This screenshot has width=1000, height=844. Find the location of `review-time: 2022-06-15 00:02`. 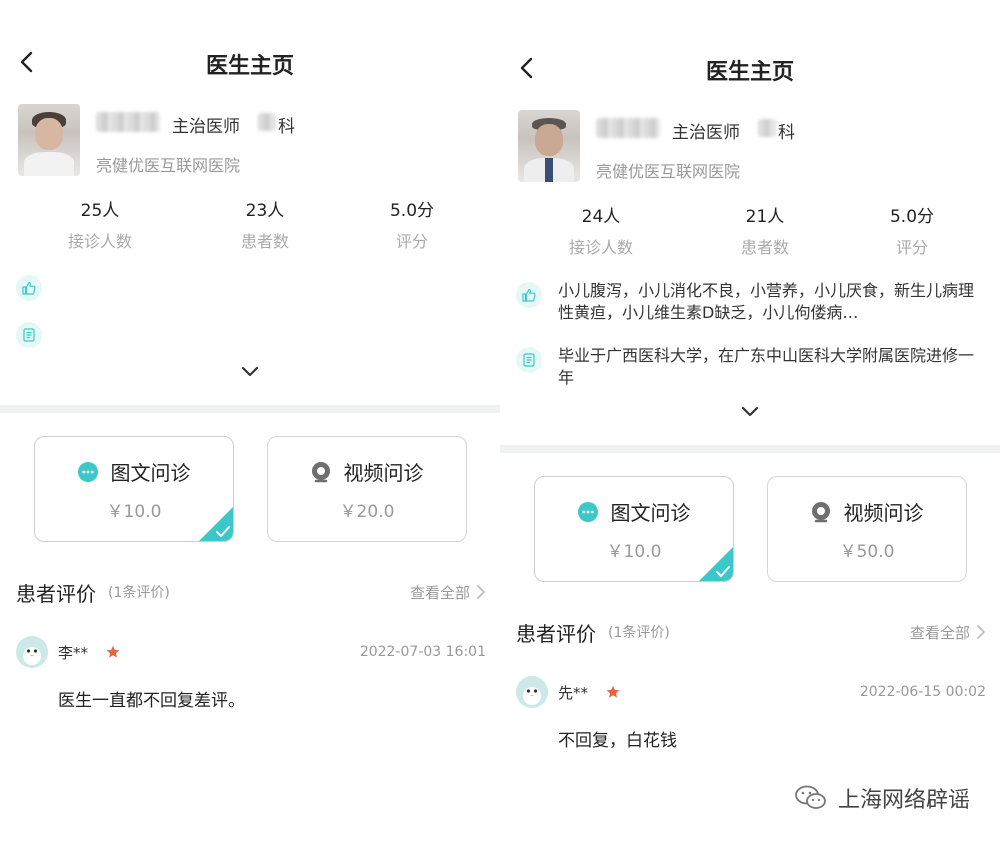

review-time: 2022-06-15 00:02 is located at coordinates (922, 692).